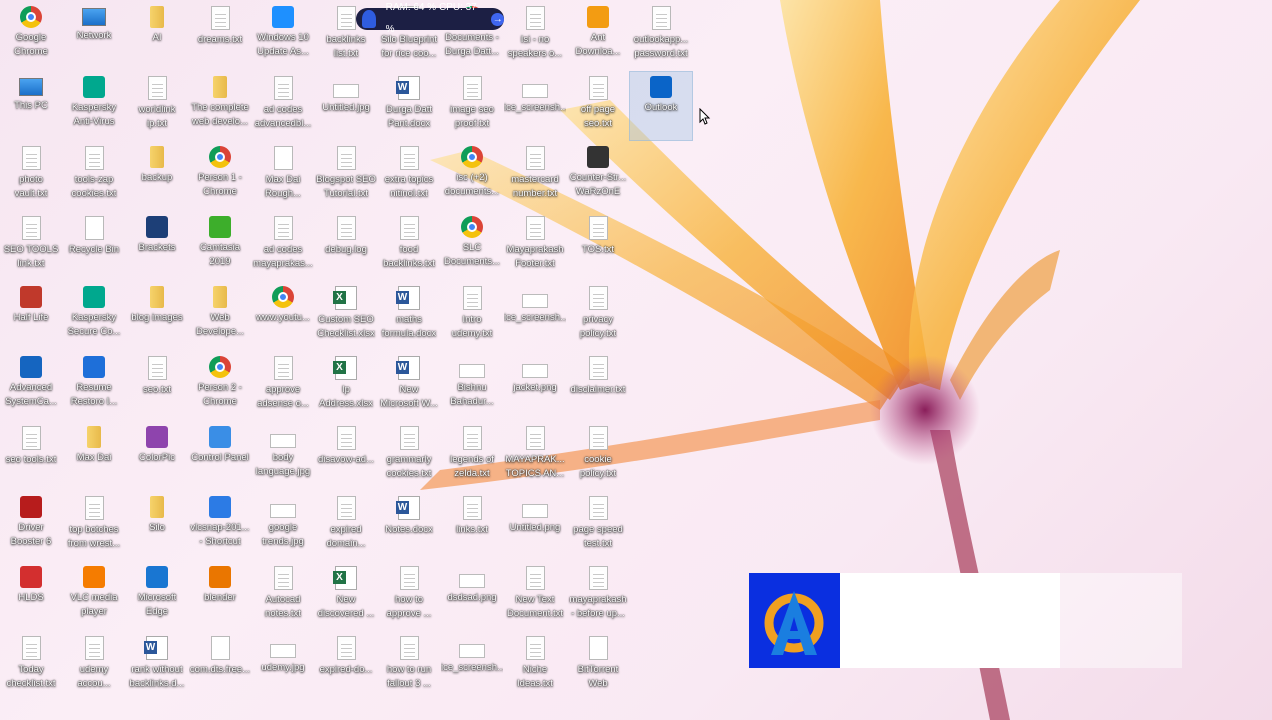  Describe the element at coordinates (31, 456) in the screenshot. I see `desktop-icon: seo tools.txt` at that location.